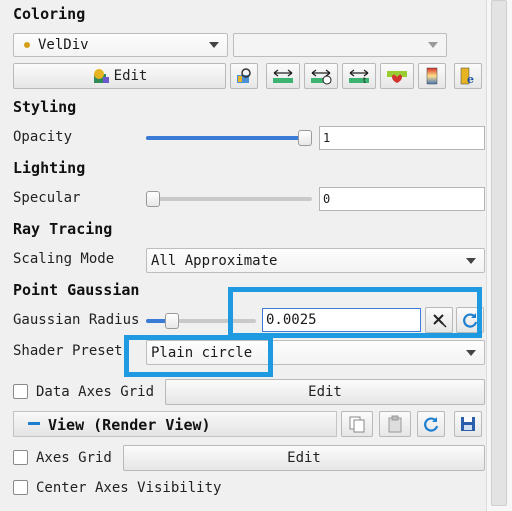  I want to click on copy-icon, so click(357, 424).